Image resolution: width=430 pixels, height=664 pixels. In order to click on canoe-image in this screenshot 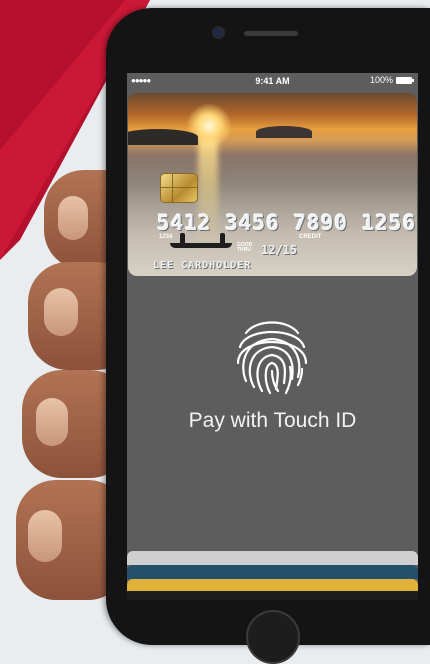, I will do `click(201, 245)`.